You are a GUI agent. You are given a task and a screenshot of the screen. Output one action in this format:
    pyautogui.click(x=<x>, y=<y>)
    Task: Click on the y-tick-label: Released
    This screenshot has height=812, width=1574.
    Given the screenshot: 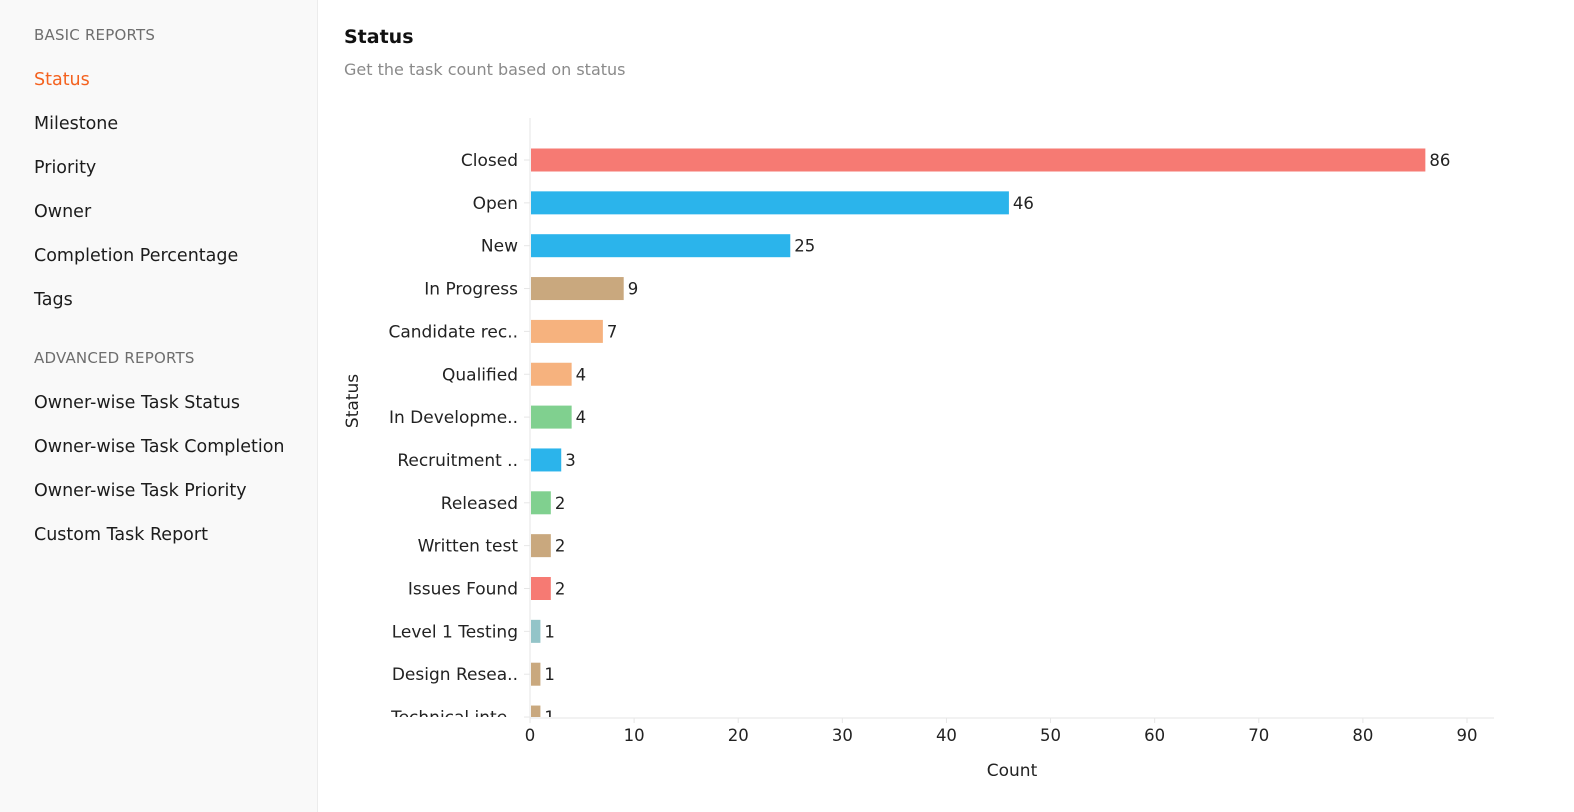 What is the action you would take?
    pyautogui.click(x=479, y=504)
    